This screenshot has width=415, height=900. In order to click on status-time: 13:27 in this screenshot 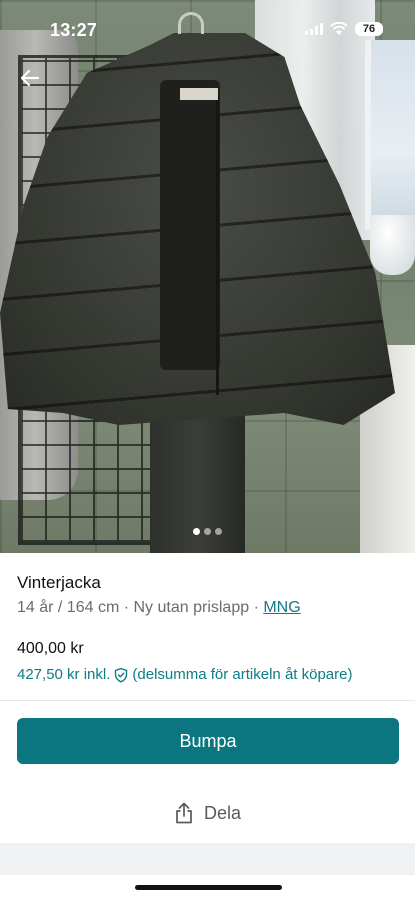, I will do `click(74, 30)`.